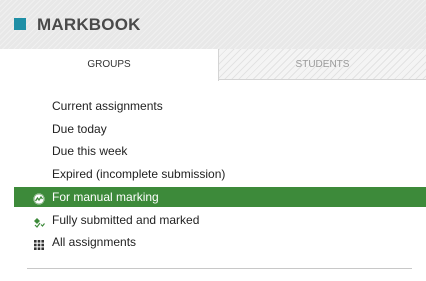 The height and width of the screenshot is (281, 426). Describe the element at coordinates (105, 196) in the screenshot. I see `menu-item-label: For manual marking` at that location.